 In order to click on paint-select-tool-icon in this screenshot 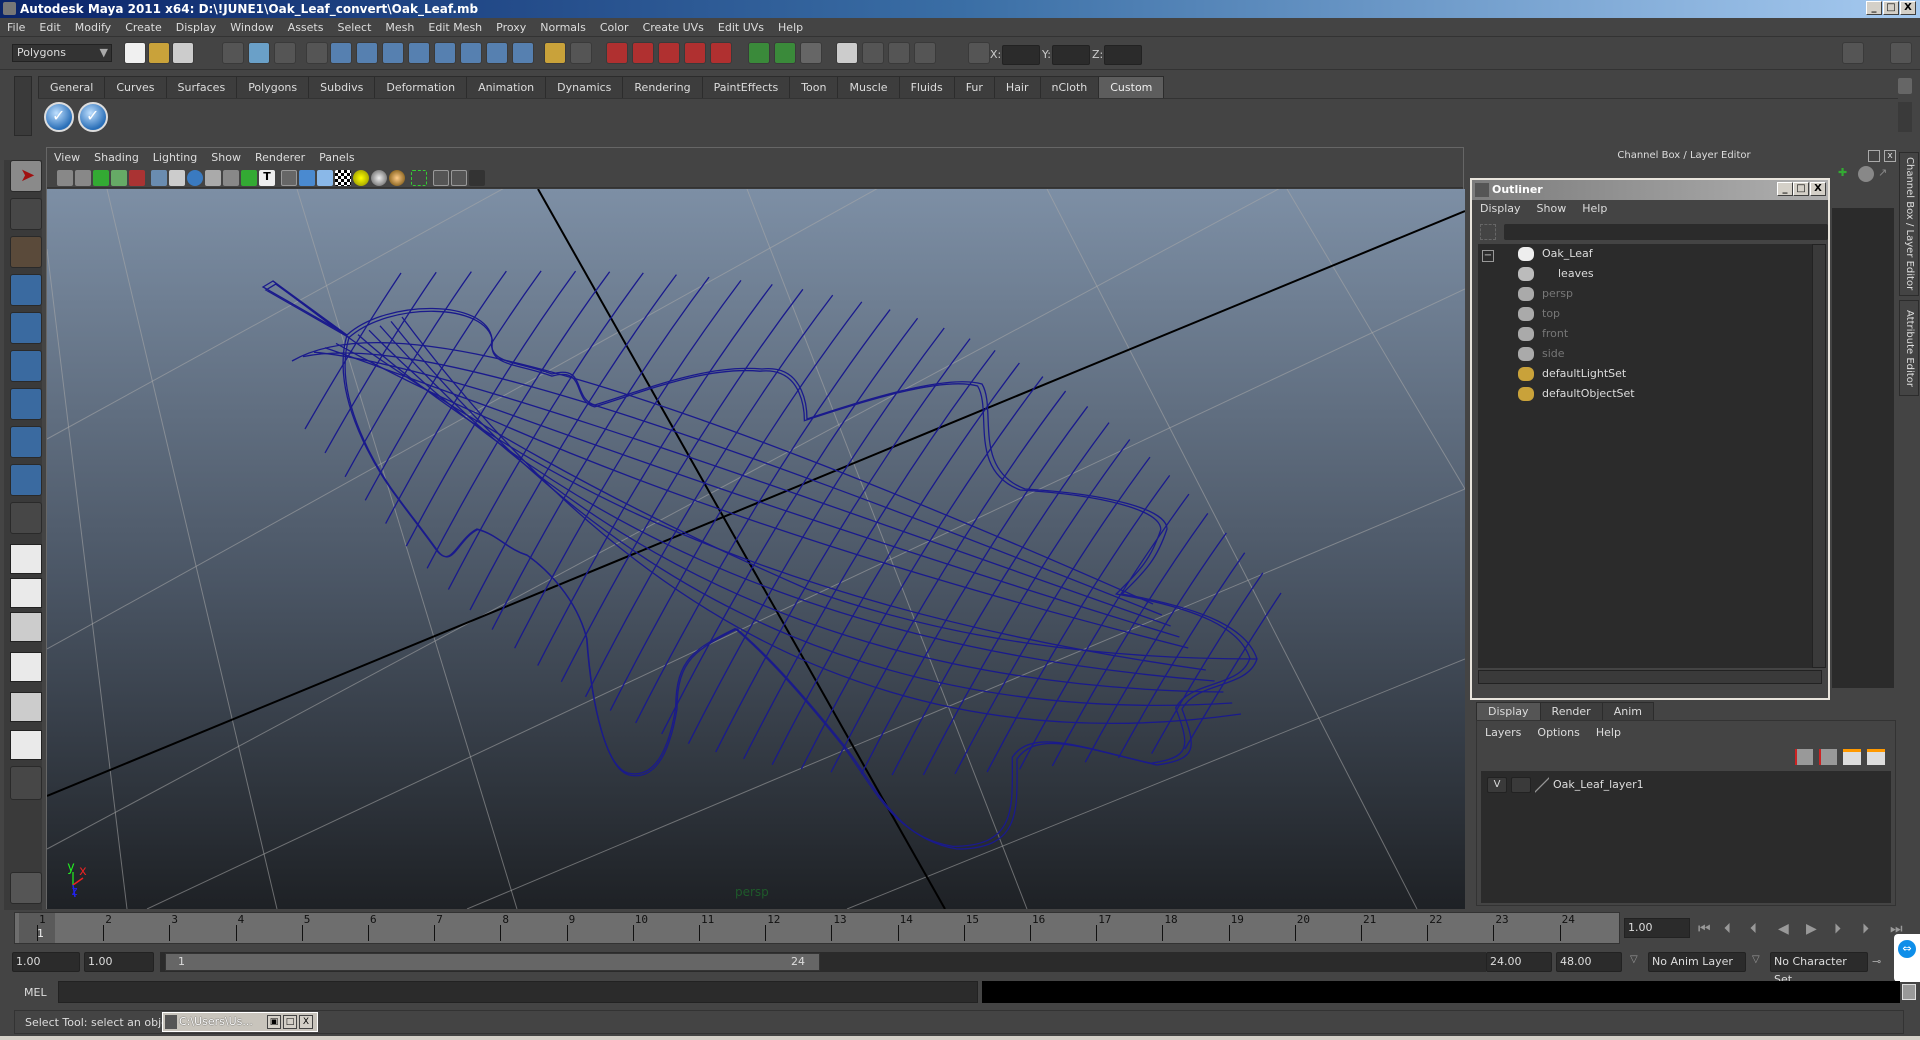, I will do `click(26, 252)`.